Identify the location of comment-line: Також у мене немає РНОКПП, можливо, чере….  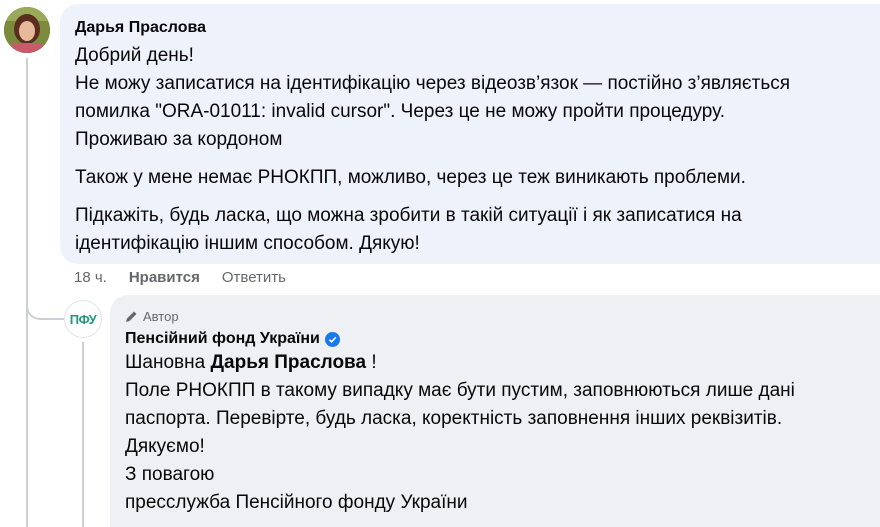
(410, 177).